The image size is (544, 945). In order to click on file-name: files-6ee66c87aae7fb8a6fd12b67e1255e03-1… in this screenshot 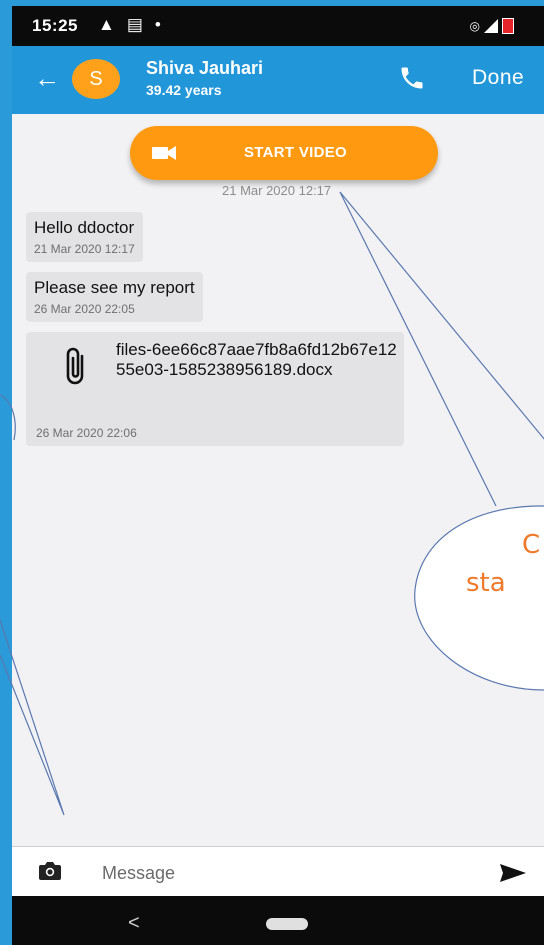, I will do `click(261, 360)`.